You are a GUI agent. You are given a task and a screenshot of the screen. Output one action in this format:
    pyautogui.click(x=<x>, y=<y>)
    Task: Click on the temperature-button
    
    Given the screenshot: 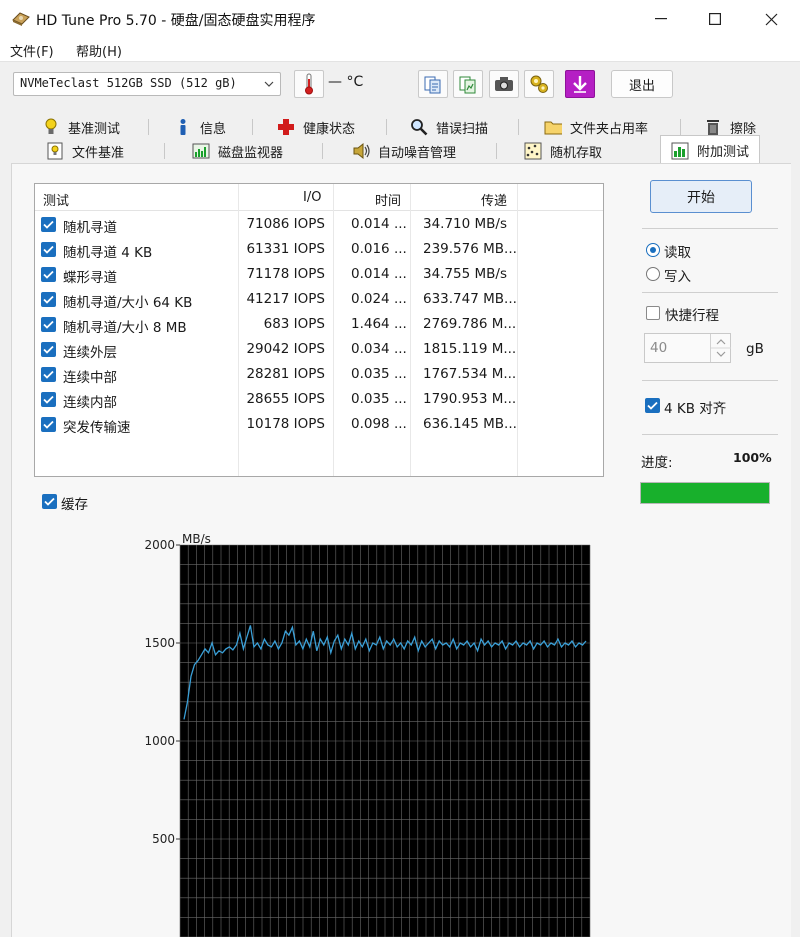 What is the action you would take?
    pyautogui.click(x=309, y=84)
    